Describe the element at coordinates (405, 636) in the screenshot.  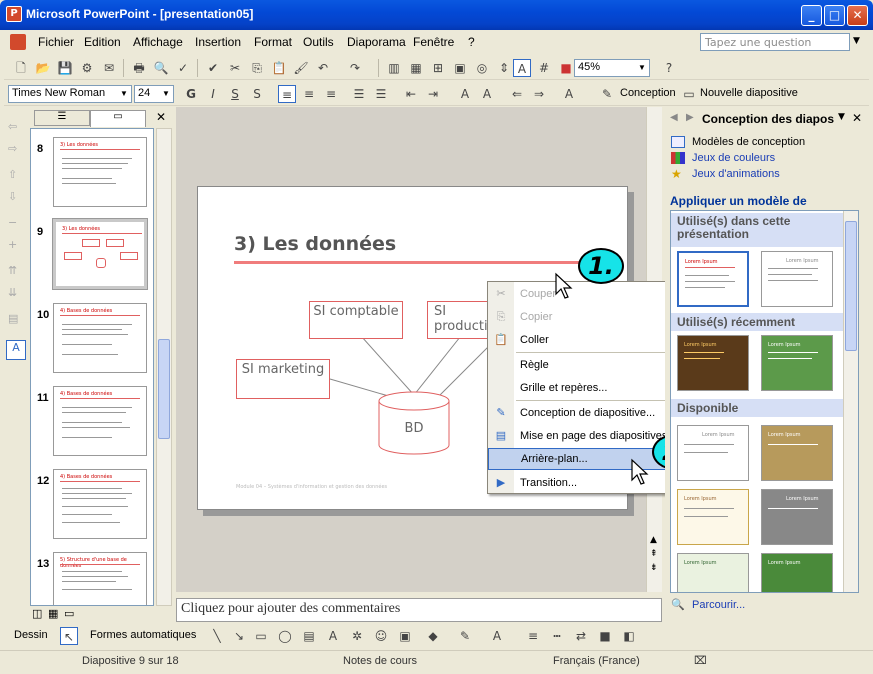
I see `picture-icon: ▣` at that location.